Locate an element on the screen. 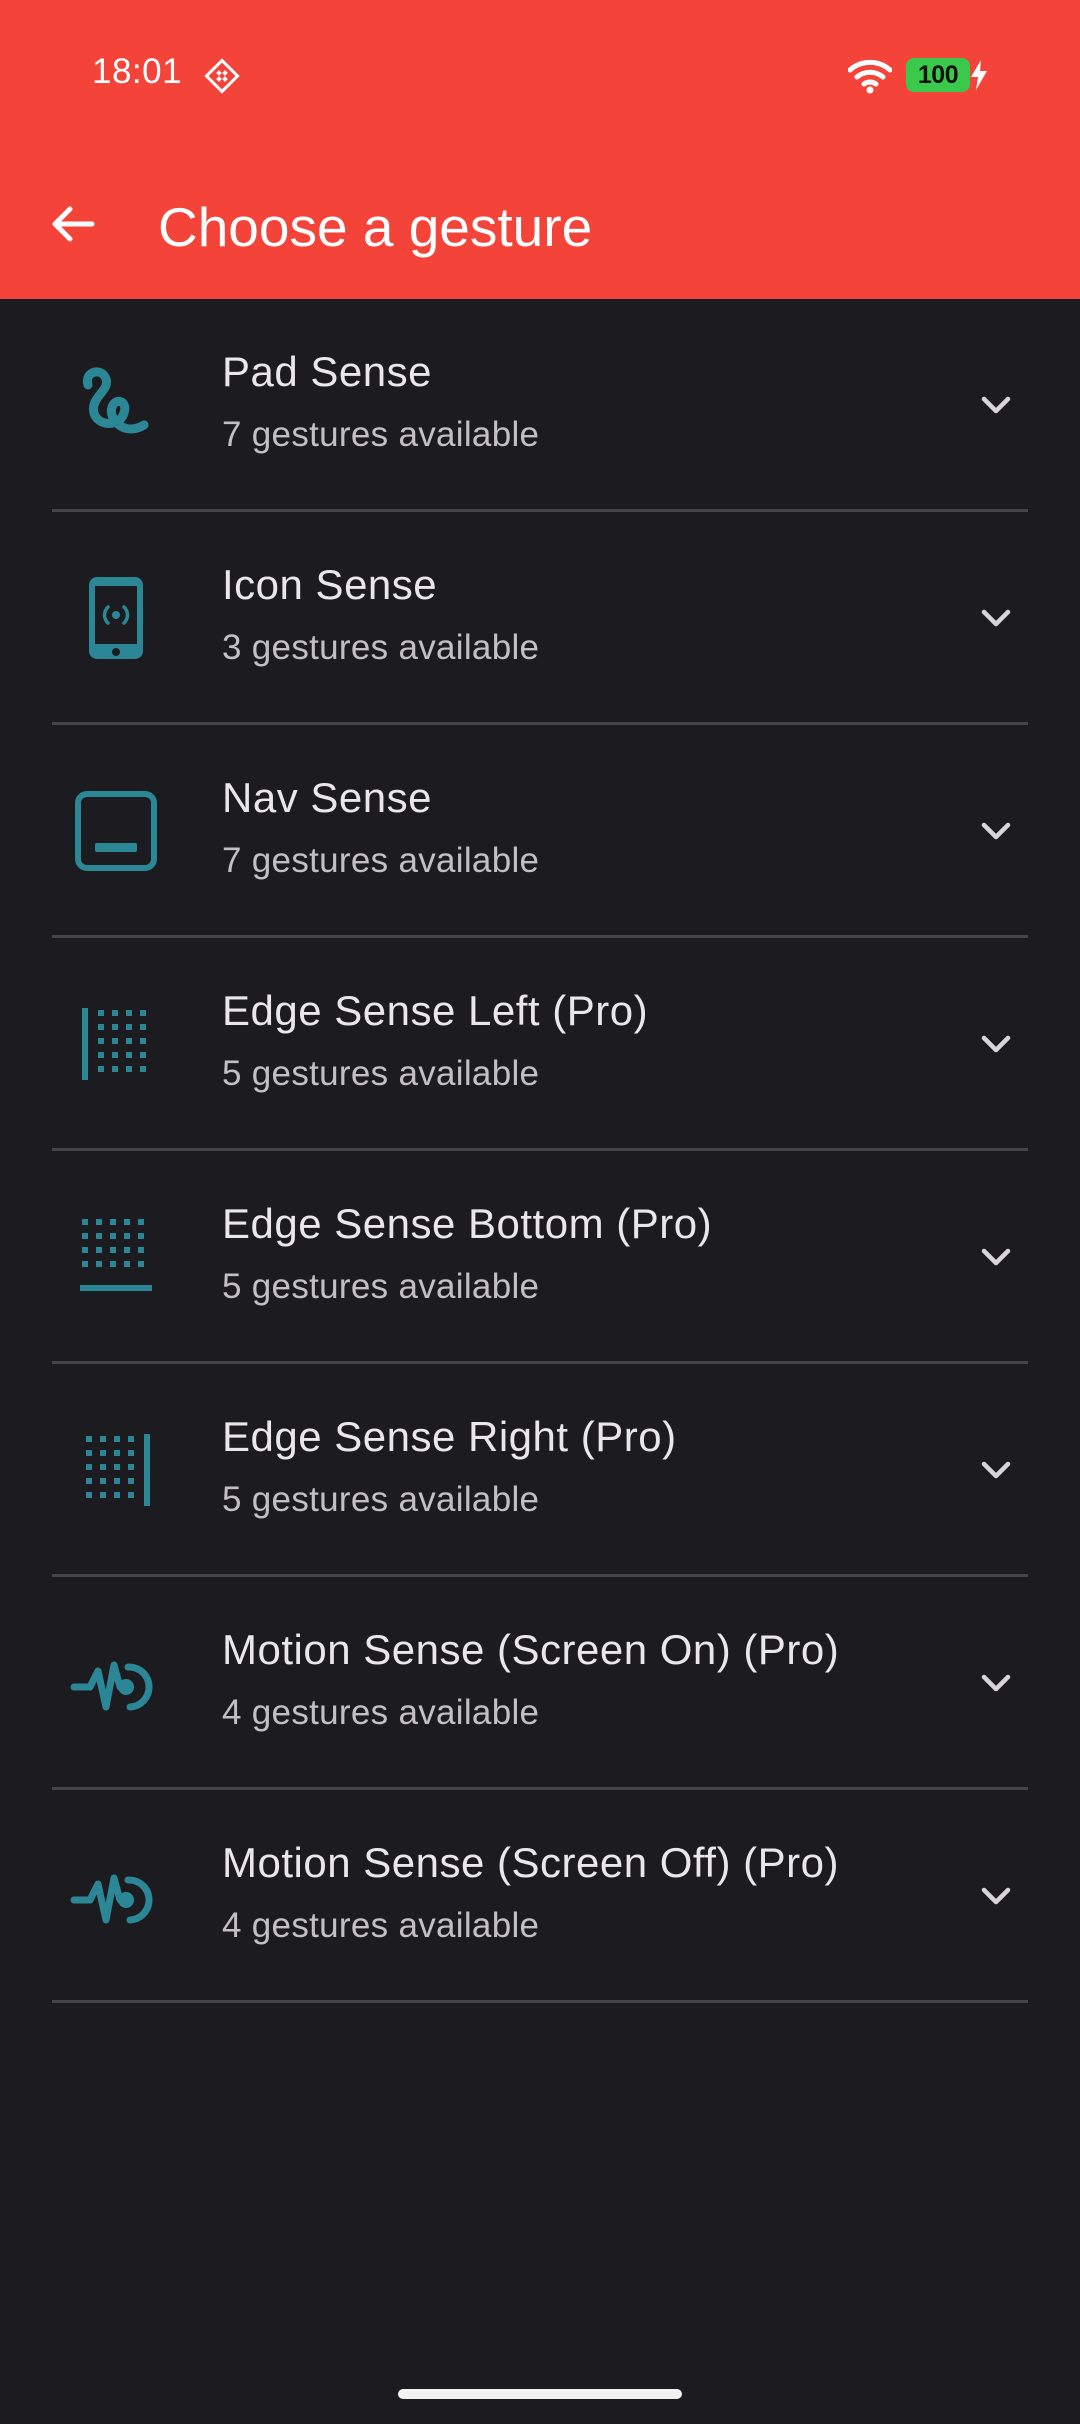 This screenshot has height=2424, width=1080. row-divider is located at coordinates (540, 2001).